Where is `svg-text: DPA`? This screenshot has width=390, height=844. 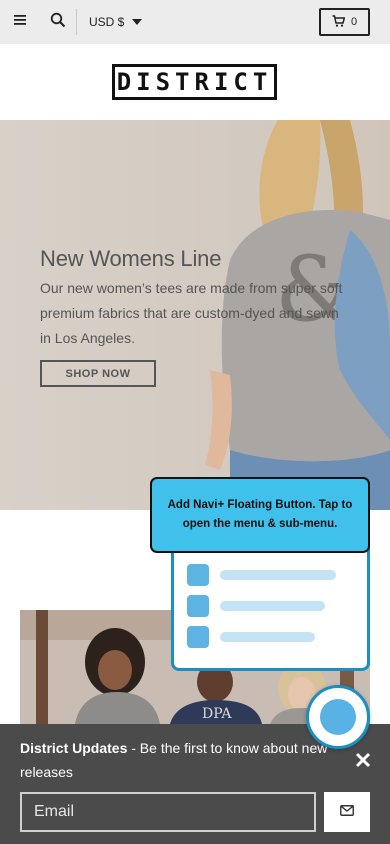
svg-text: DPA is located at coordinates (217, 714).